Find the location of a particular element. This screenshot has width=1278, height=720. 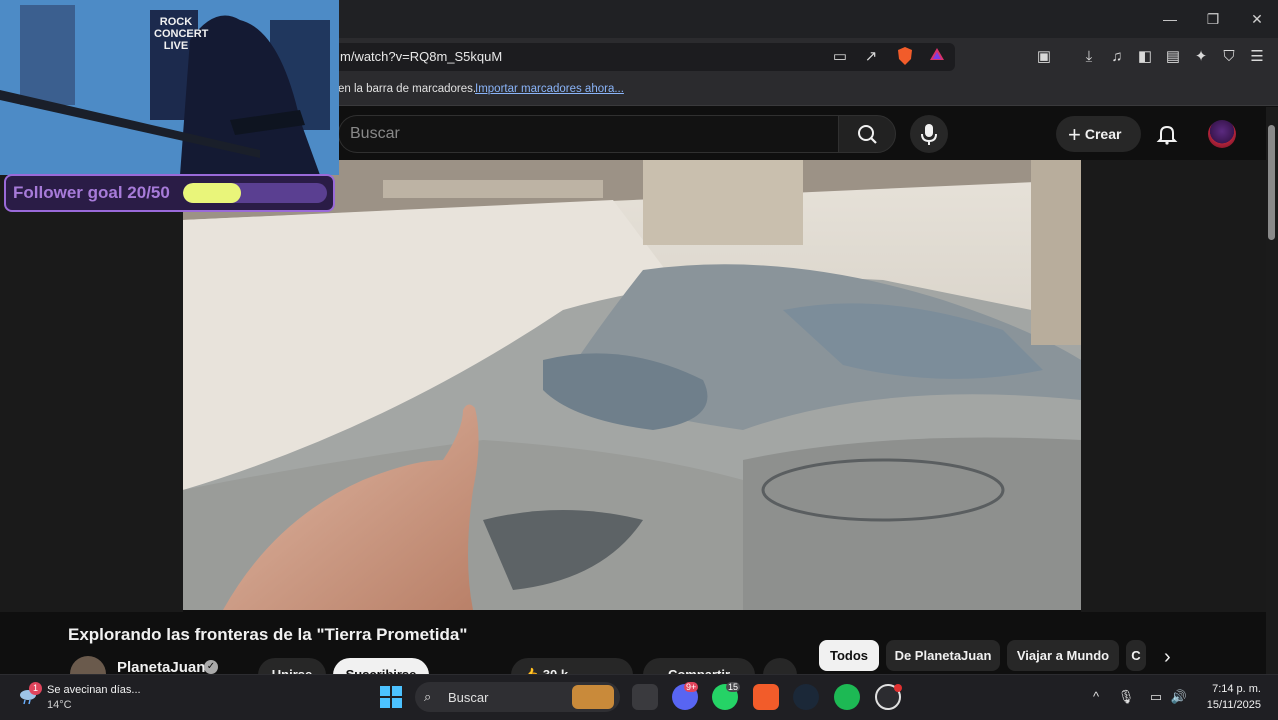

scrollbar-thumb is located at coordinates (1271, 182).